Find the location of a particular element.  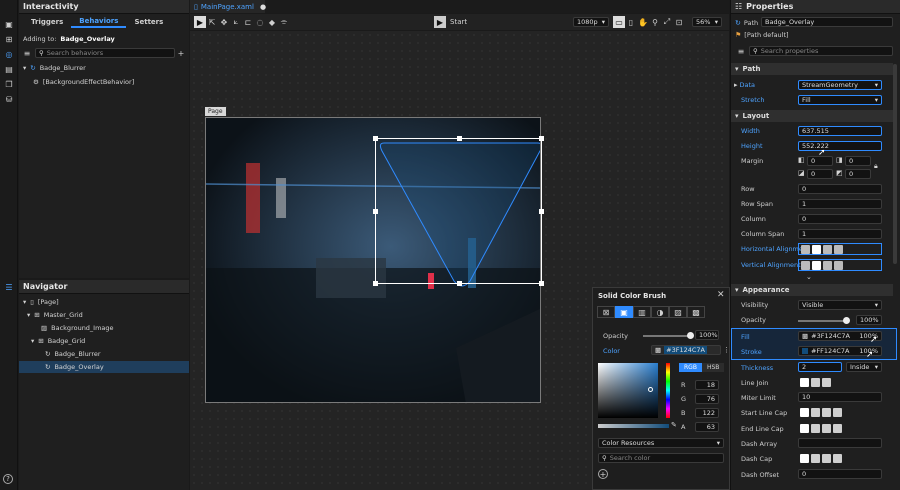

selection-box is located at coordinates (458, 211).